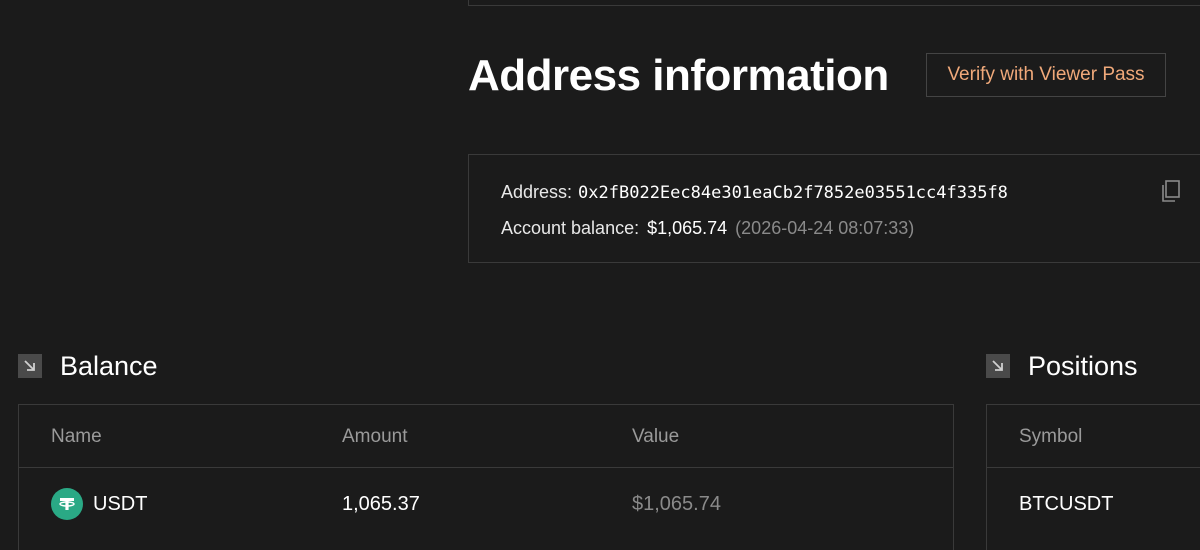 This screenshot has width=1200, height=550. What do you see at coordinates (678, 75) in the screenshot?
I see `page-title: Address information` at bounding box center [678, 75].